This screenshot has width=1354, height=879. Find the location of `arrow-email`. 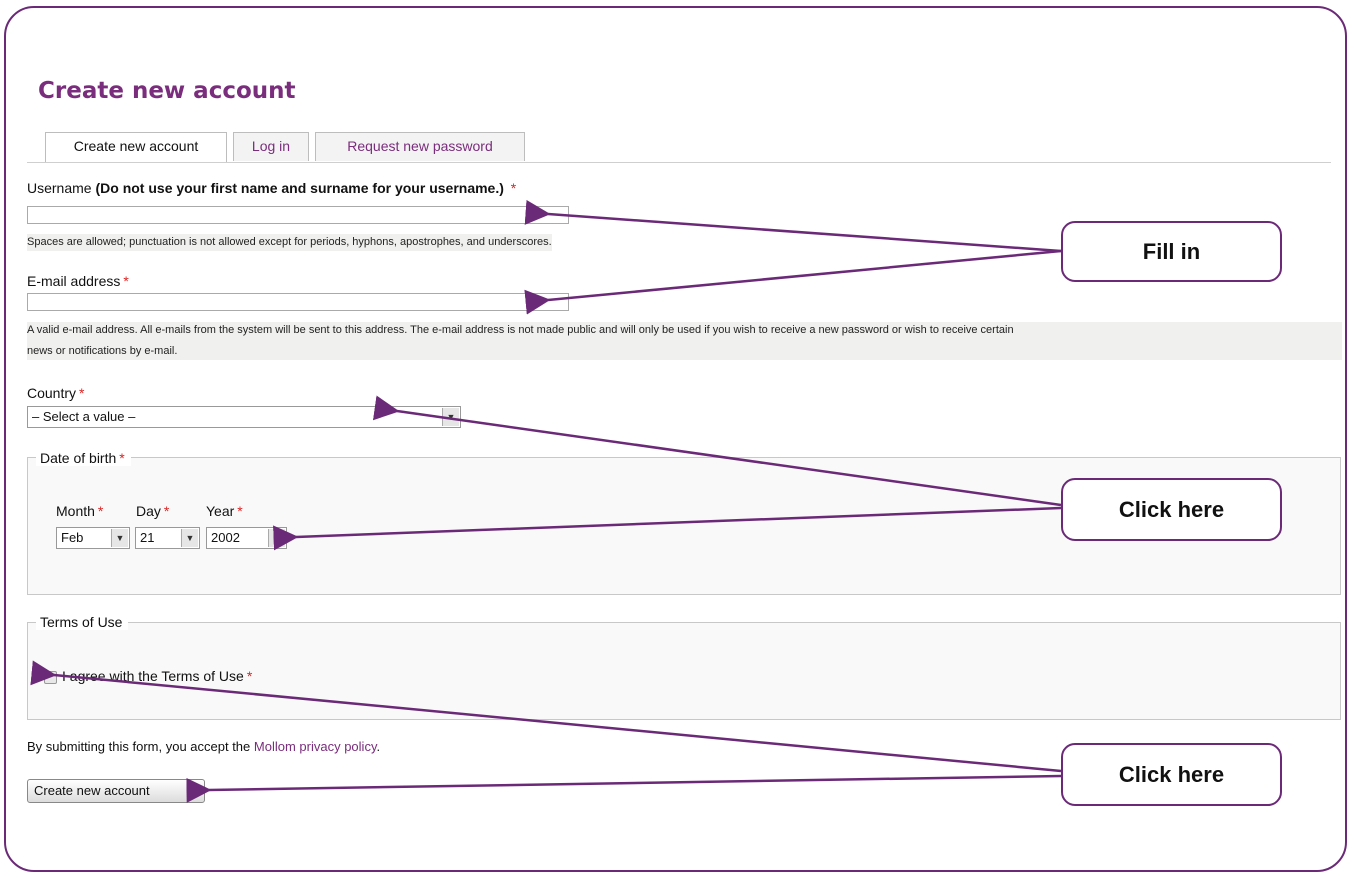

arrow-email is located at coordinates (793, 282).